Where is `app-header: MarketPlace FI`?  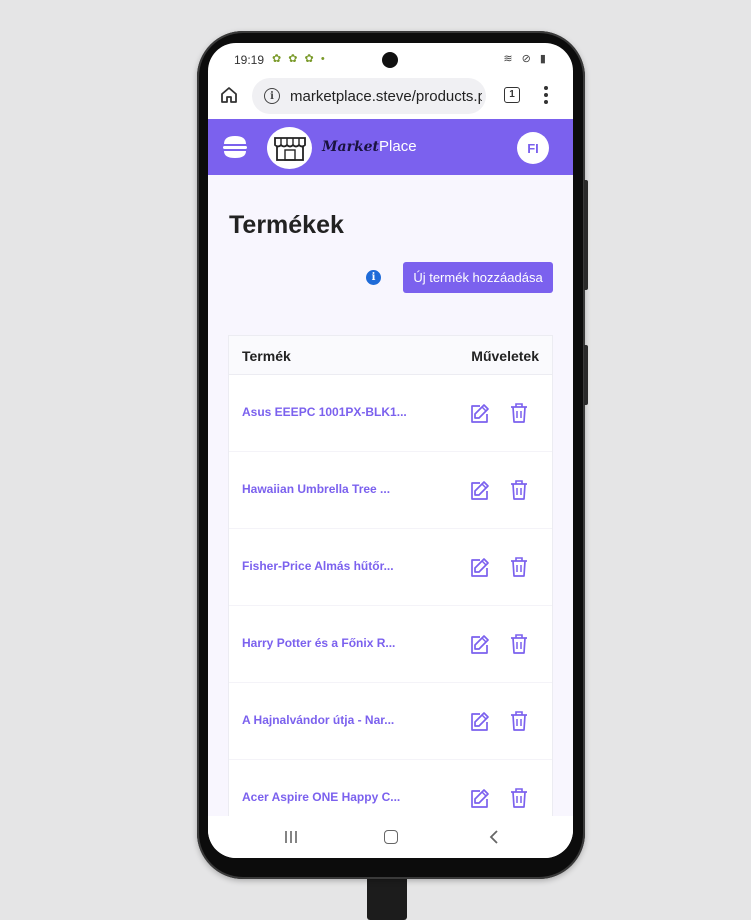 app-header: MarketPlace FI is located at coordinates (390, 147).